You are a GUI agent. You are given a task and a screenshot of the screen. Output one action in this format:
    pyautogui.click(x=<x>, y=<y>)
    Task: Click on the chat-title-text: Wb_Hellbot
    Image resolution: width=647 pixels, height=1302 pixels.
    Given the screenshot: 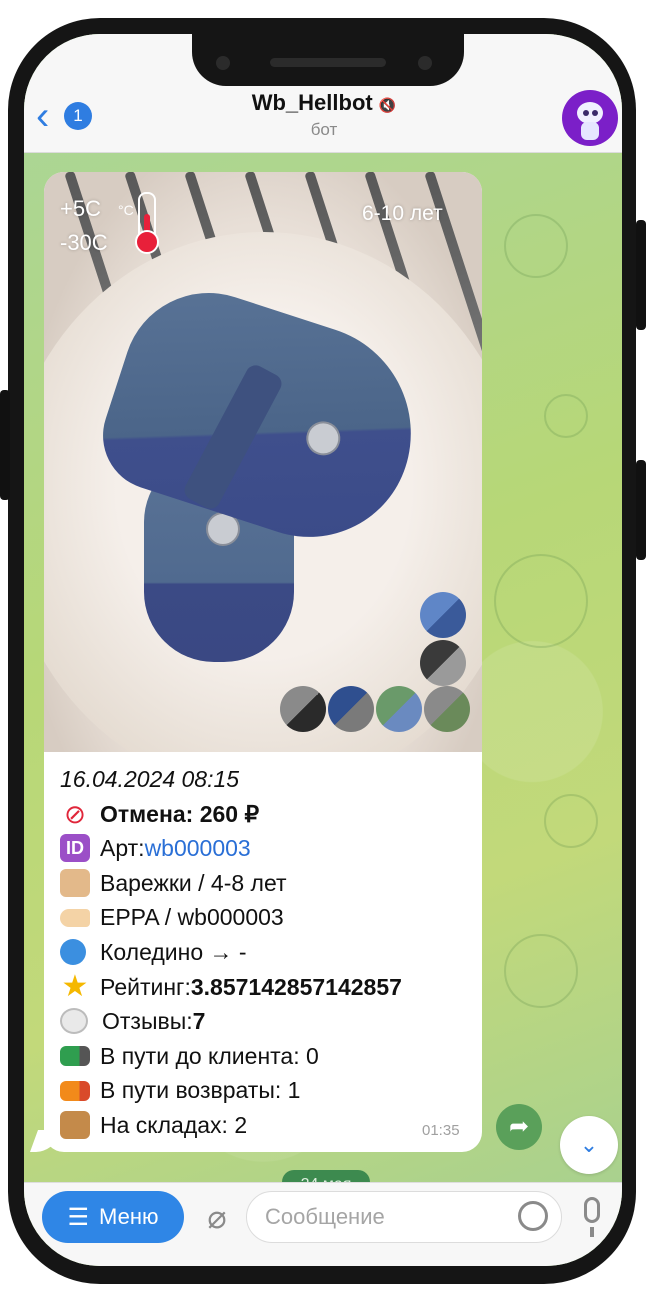 What is the action you would take?
    pyautogui.click(x=312, y=102)
    